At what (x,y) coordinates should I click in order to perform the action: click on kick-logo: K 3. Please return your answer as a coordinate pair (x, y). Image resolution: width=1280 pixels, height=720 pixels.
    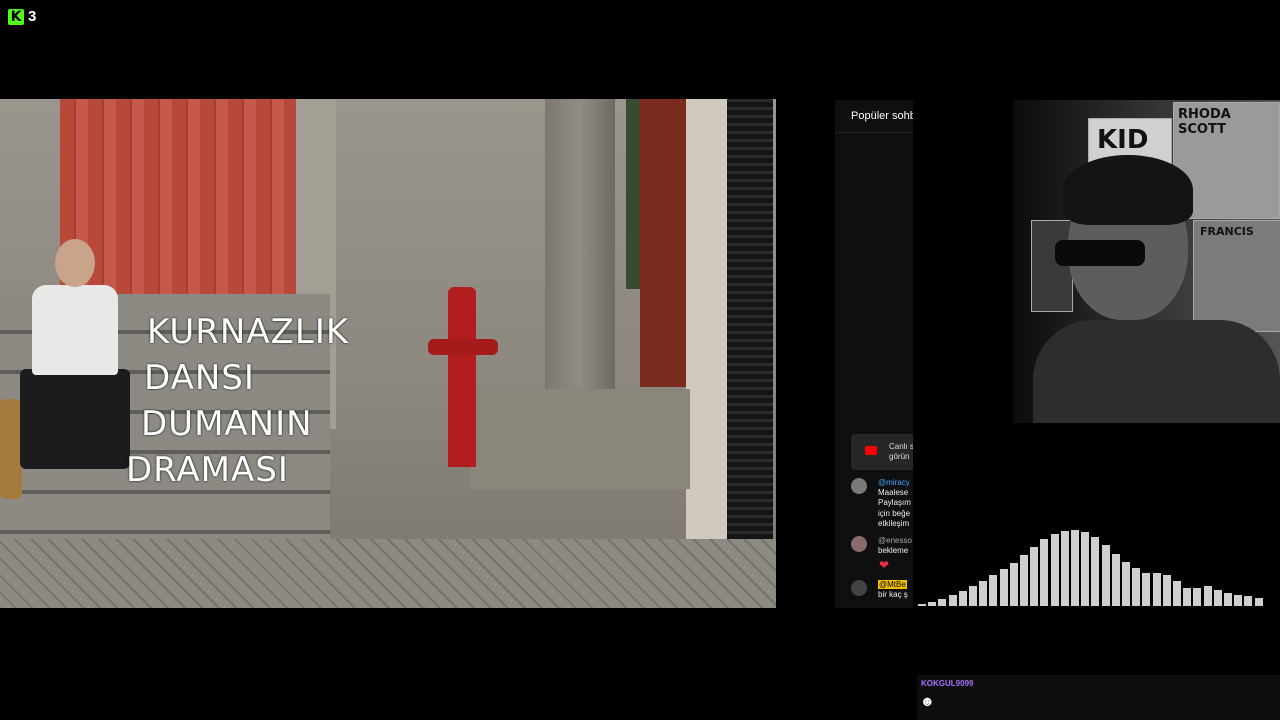
    Looking at the image, I should click on (22, 16).